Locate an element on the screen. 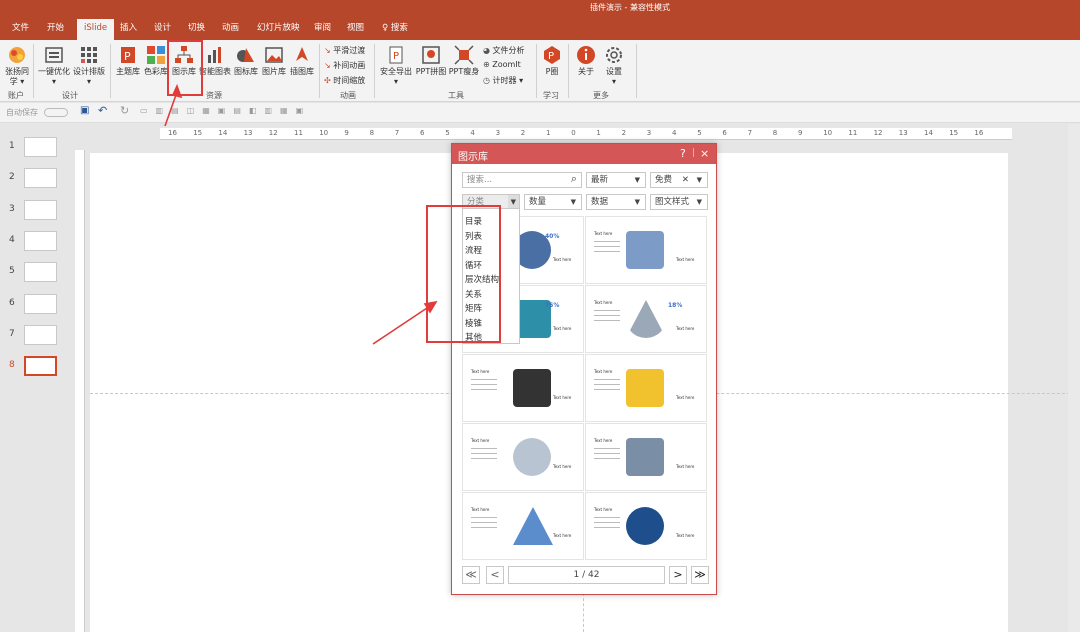  arrow-line-menu is located at coordinates (401, 325).